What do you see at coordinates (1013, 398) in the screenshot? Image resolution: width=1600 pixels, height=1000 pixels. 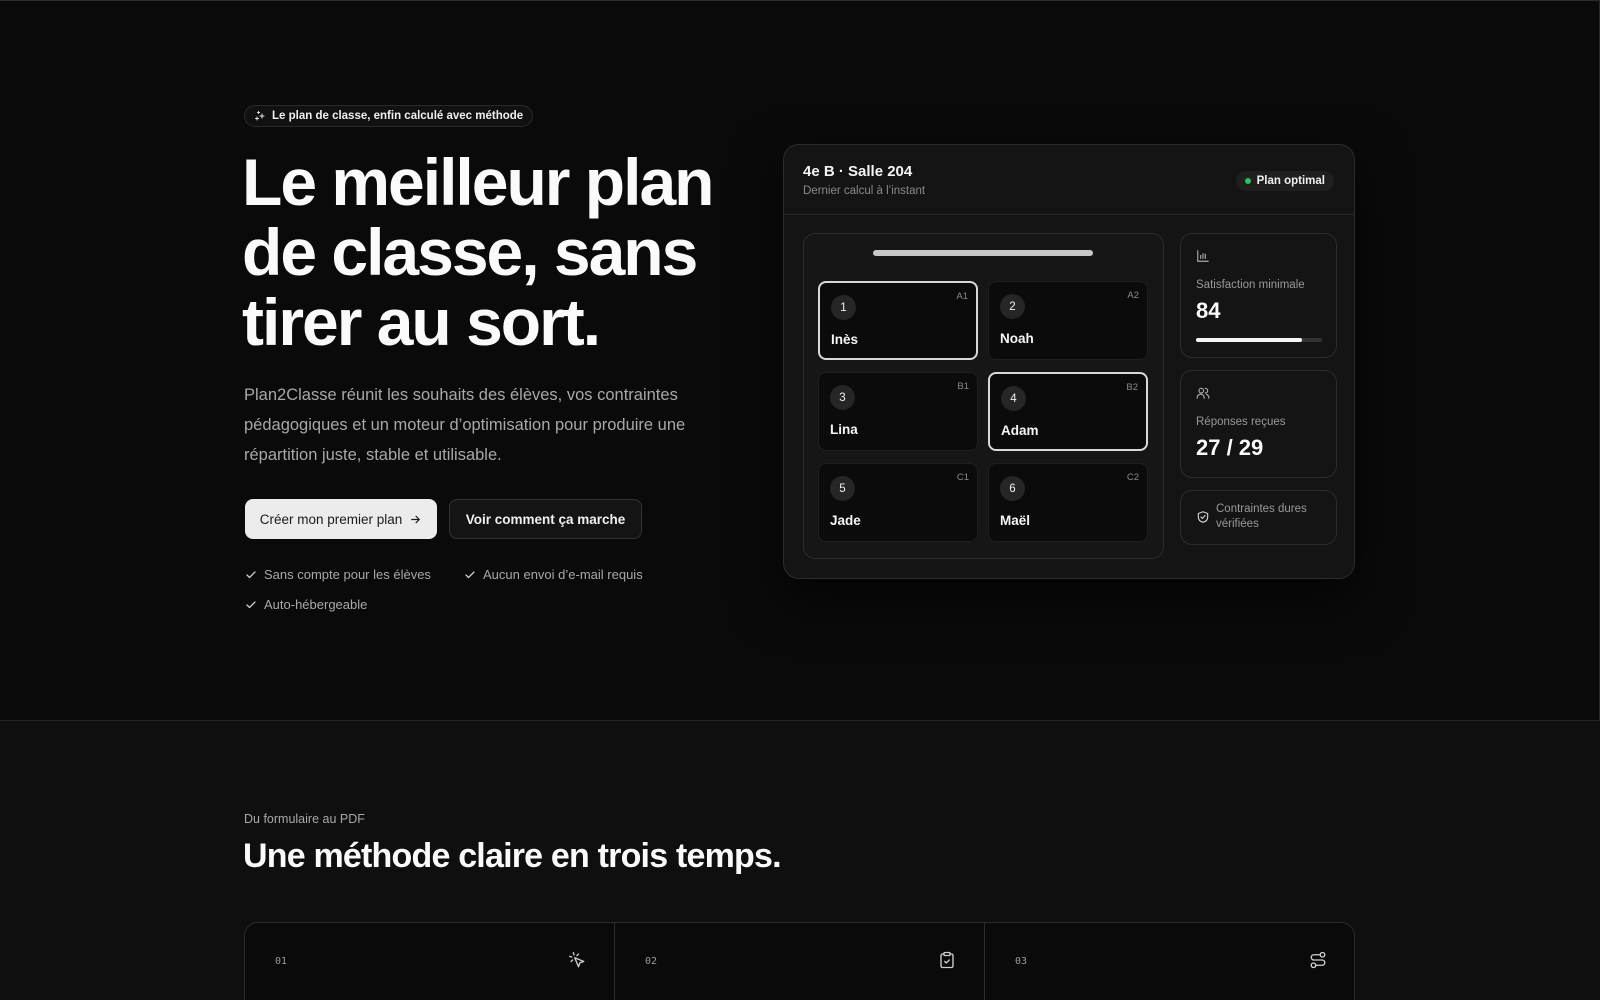 I see `seat-number: 4` at bounding box center [1013, 398].